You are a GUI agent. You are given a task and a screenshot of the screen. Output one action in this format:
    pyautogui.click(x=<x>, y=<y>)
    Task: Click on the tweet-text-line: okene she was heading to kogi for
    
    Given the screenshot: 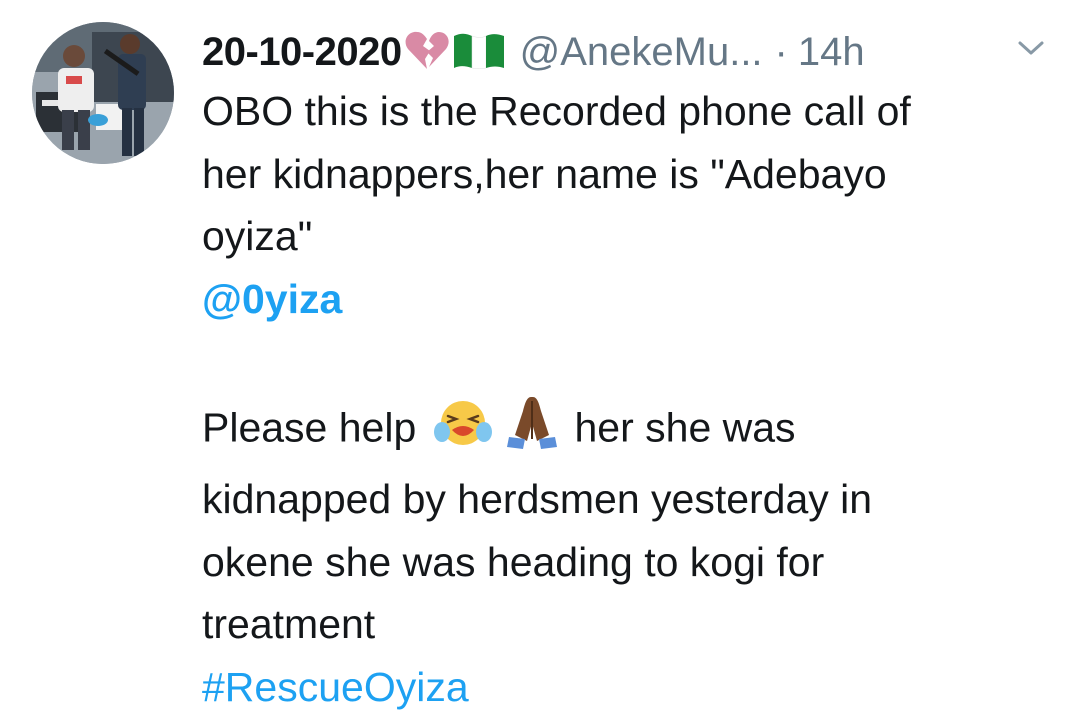 What is the action you would take?
    pyautogui.click(x=513, y=561)
    